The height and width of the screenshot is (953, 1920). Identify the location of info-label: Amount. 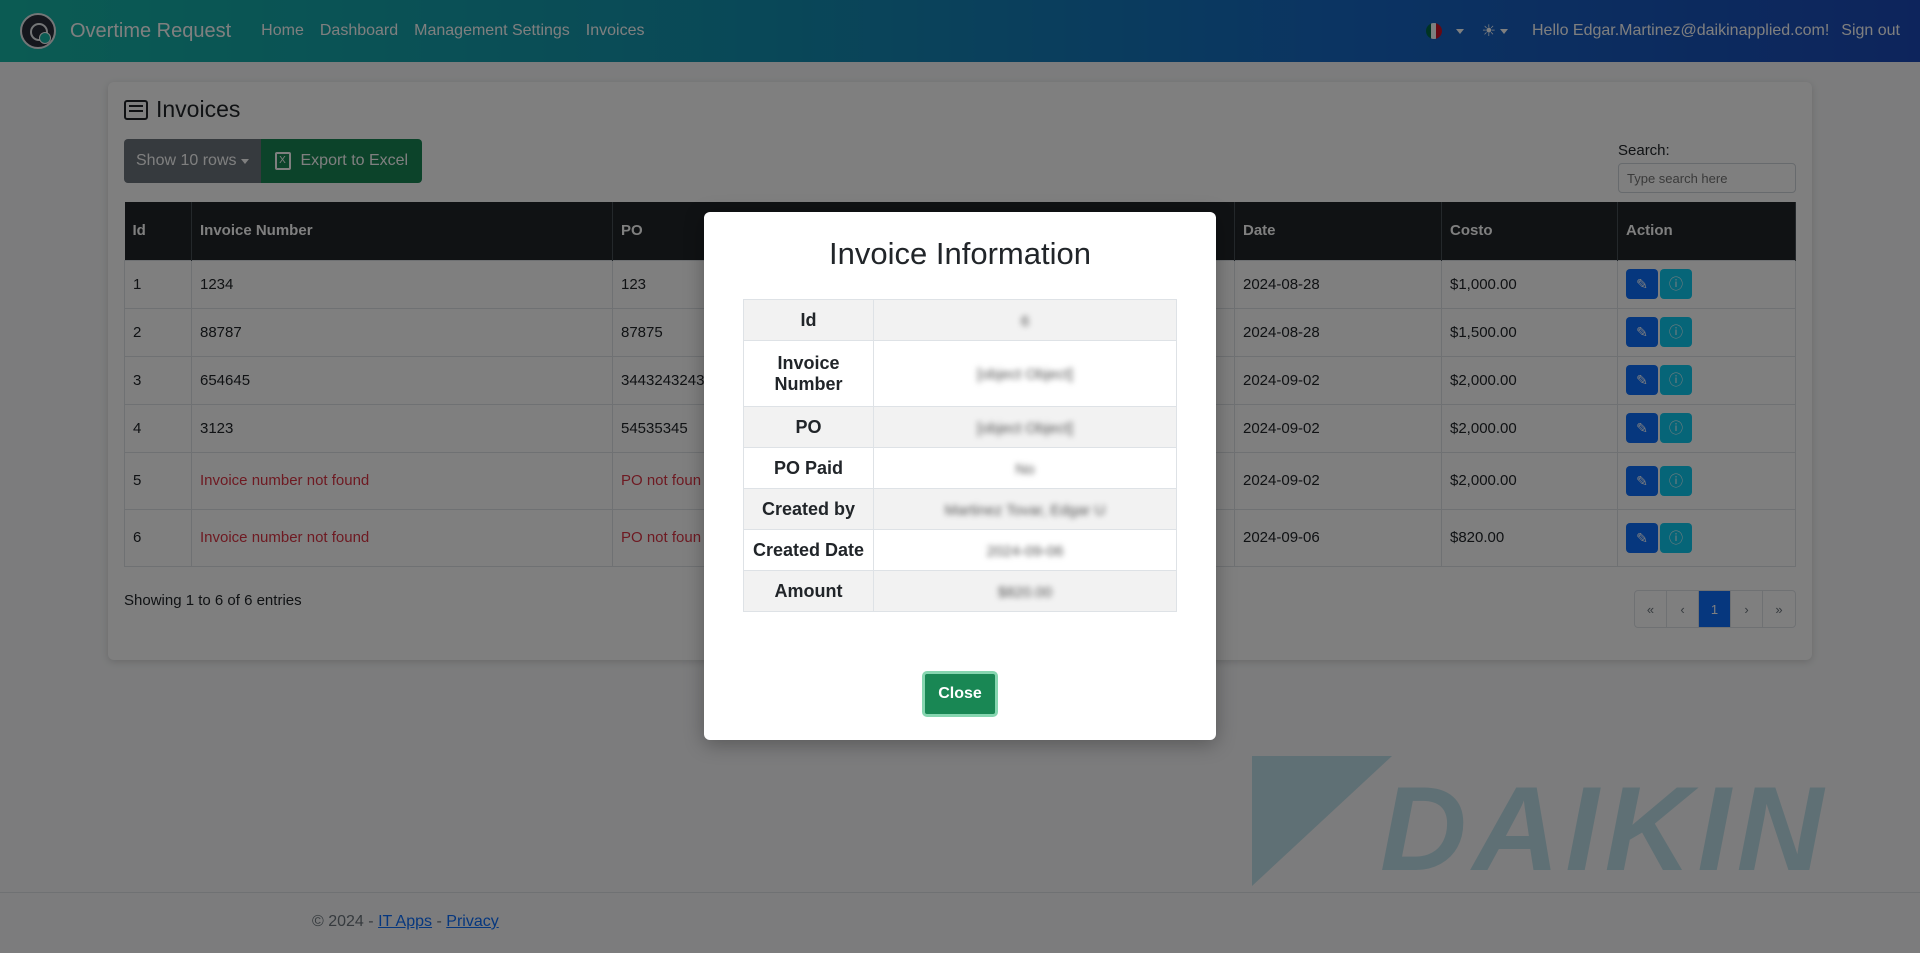
(808, 591).